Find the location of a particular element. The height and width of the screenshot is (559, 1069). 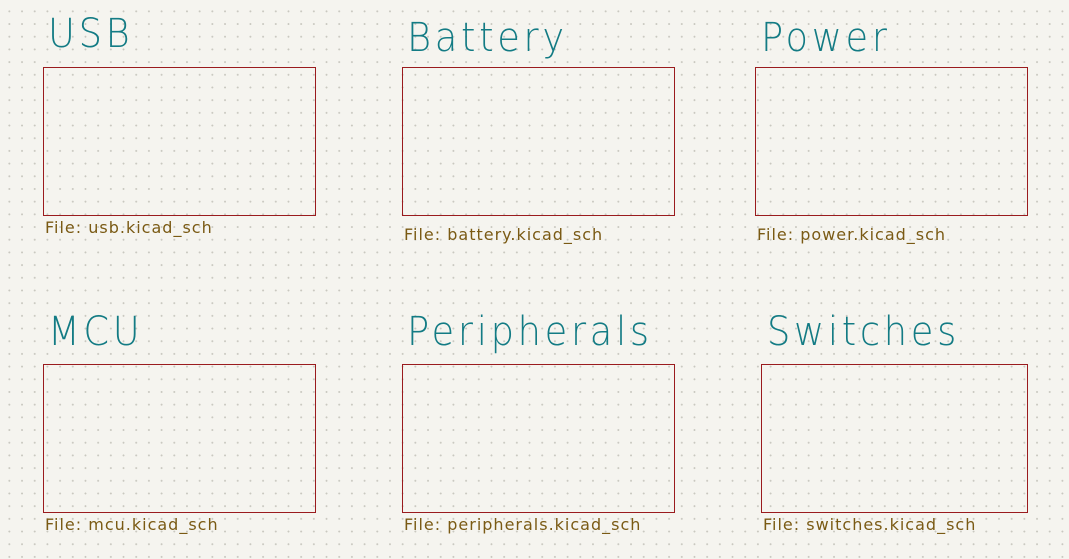

sheet-name-mcu: MCU is located at coordinates (96, 332).